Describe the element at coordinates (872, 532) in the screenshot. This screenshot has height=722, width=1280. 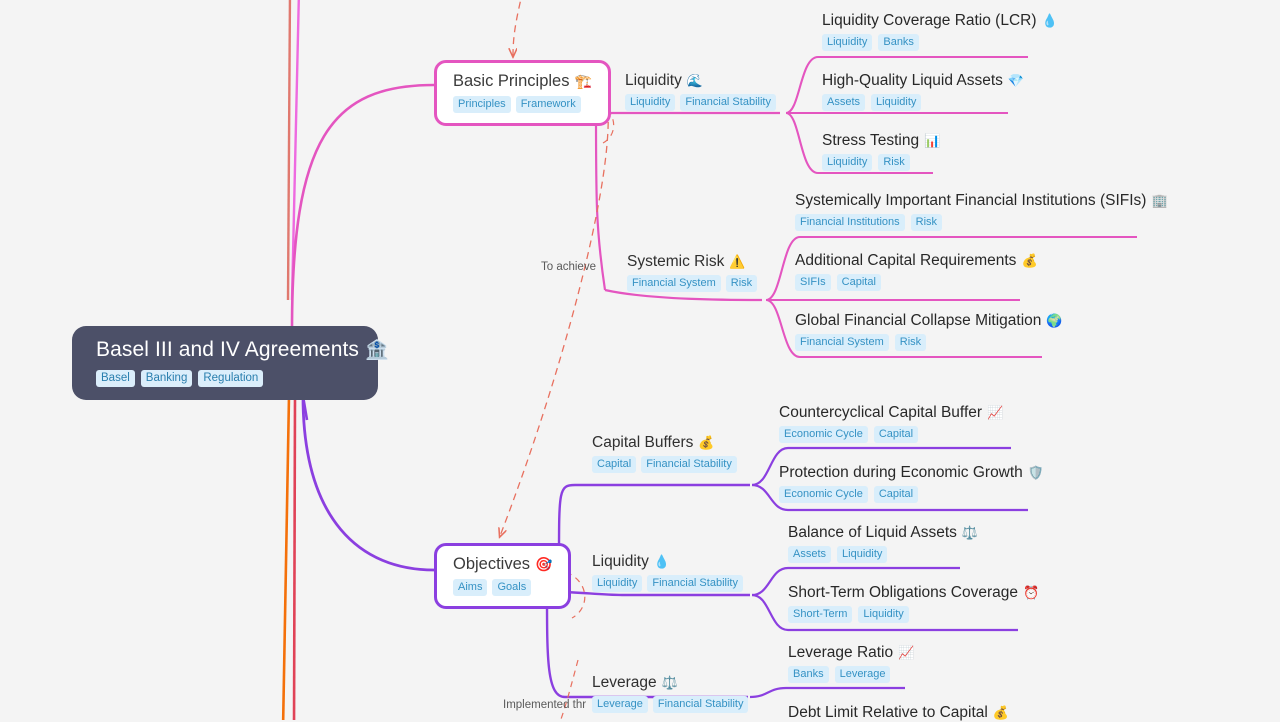
I see `leaf-label: Balance of Liquid Assets` at that location.